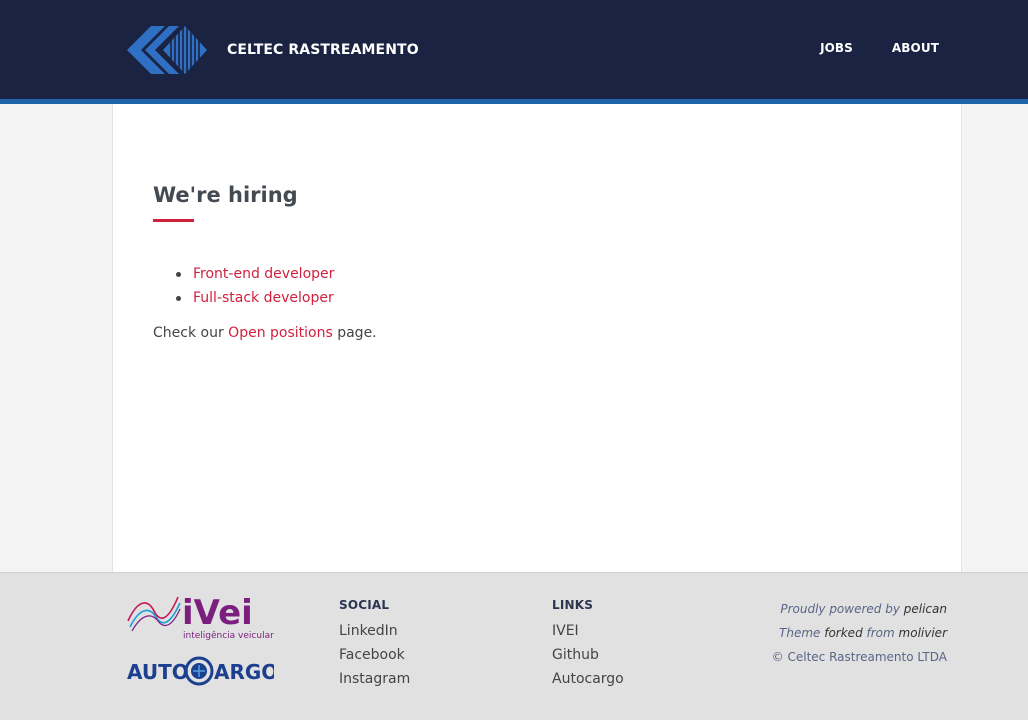 Image resolution: width=1028 pixels, height=720 pixels. Describe the element at coordinates (244, 672) in the screenshot. I see `autocargo-right: ARGO` at that location.